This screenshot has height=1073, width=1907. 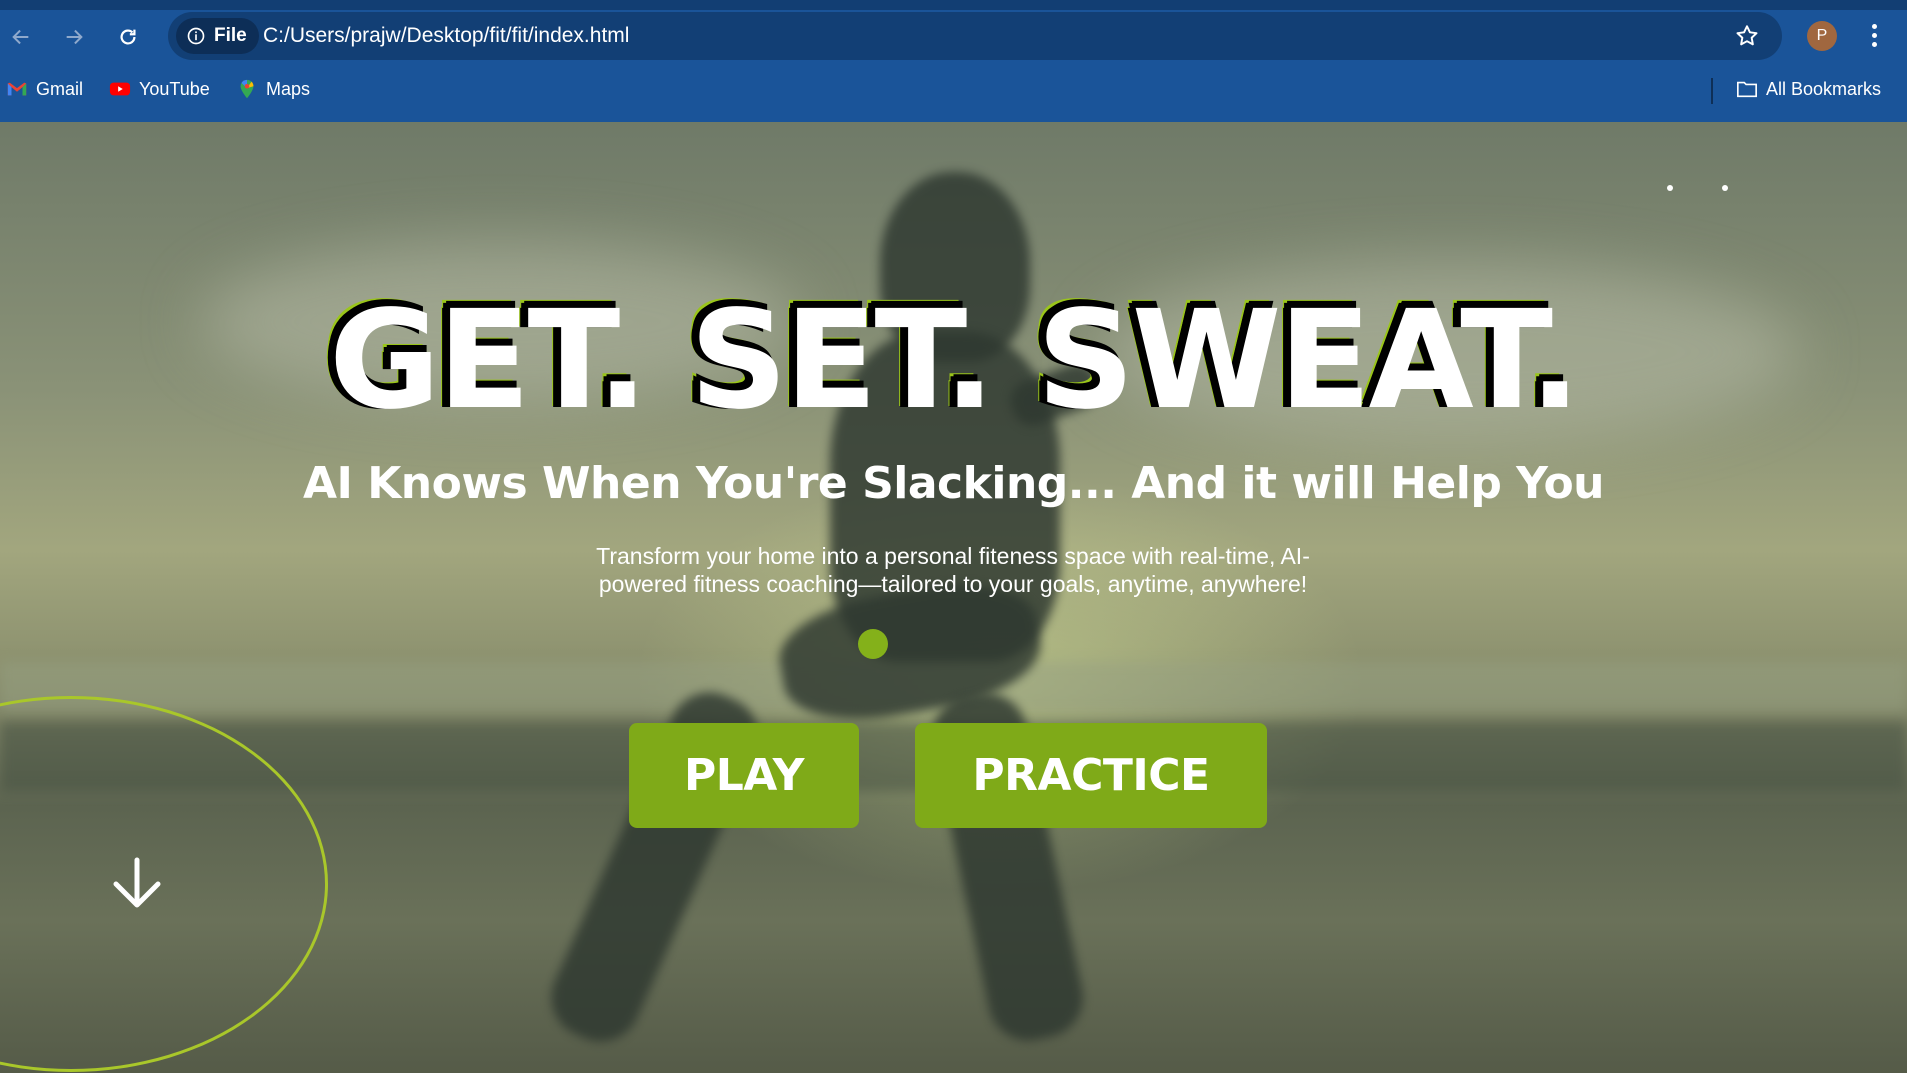 I want to click on back-button, so click(x=21, y=37).